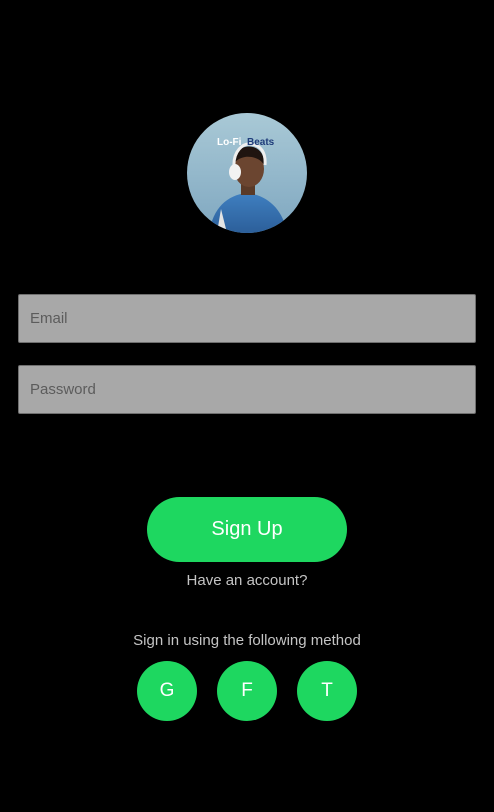 This screenshot has height=812, width=494. What do you see at coordinates (229, 142) in the screenshot?
I see `cover-title-part1: Lo-Fi` at bounding box center [229, 142].